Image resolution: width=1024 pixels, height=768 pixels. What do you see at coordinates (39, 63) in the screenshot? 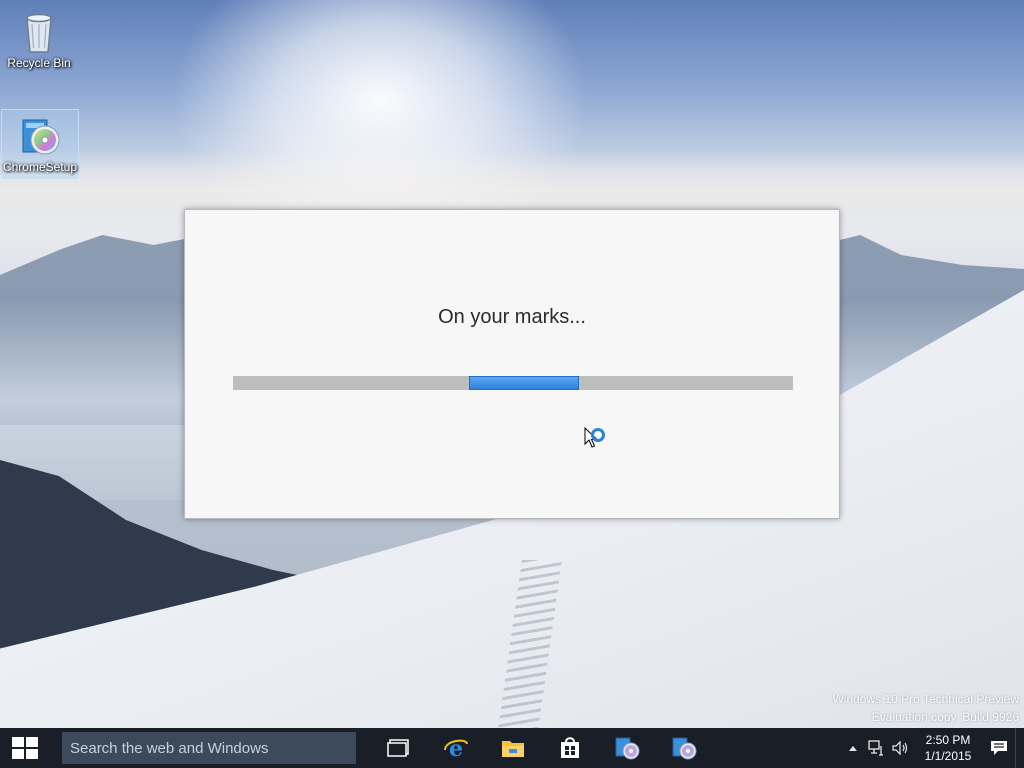
I see `desktop-icon-label: Recycle Bin` at bounding box center [39, 63].